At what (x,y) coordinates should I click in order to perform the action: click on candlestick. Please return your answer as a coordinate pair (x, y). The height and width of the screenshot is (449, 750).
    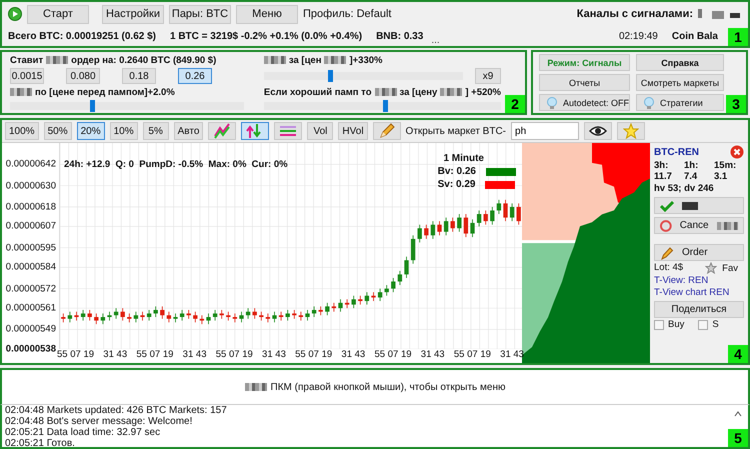
    Looking at the image, I should click on (373, 297).